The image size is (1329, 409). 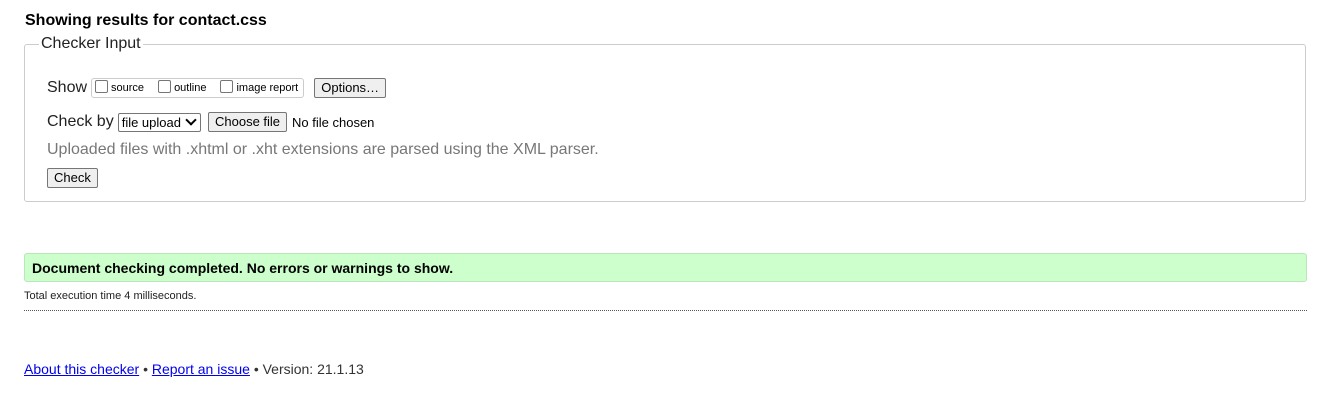 What do you see at coordinates (190, 88) in the screenshot?
I see `outline-label: outline` at bounding box center [190, 88].